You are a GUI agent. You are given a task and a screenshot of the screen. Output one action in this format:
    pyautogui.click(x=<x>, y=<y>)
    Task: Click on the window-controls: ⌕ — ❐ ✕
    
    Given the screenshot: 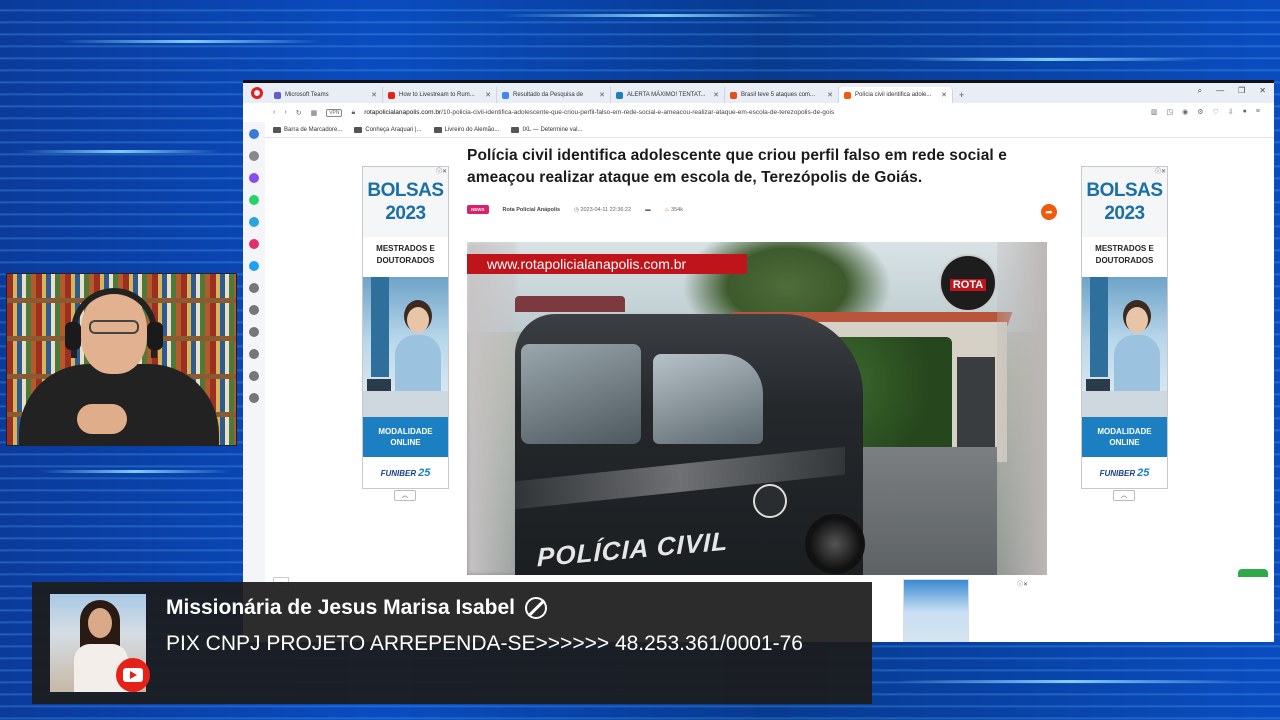 What is the action you would take?
    pyautogui.click(x=1232, y=91)
    